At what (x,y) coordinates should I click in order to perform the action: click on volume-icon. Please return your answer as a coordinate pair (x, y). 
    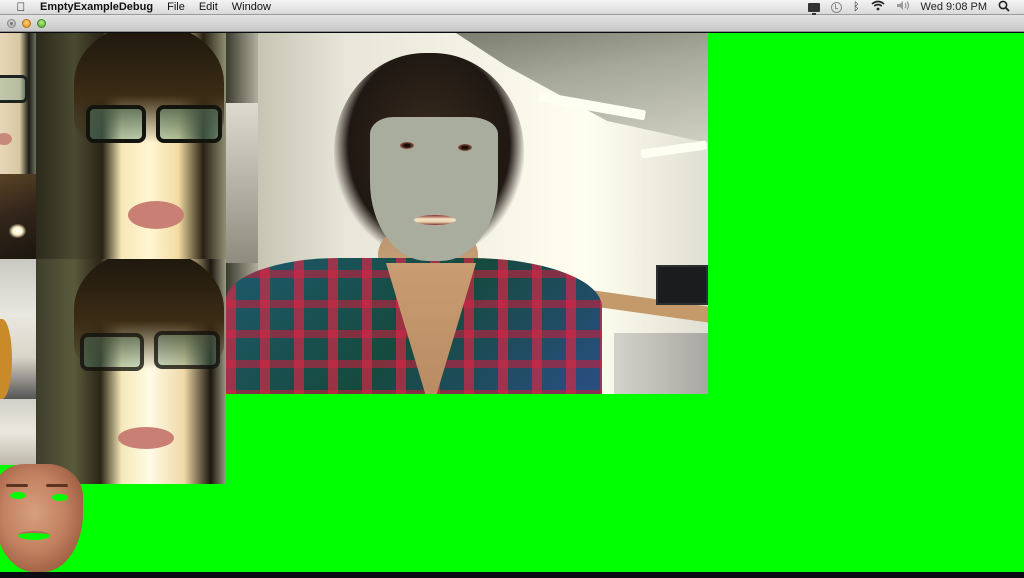
    Looking at the image, I should click on (903, 7).